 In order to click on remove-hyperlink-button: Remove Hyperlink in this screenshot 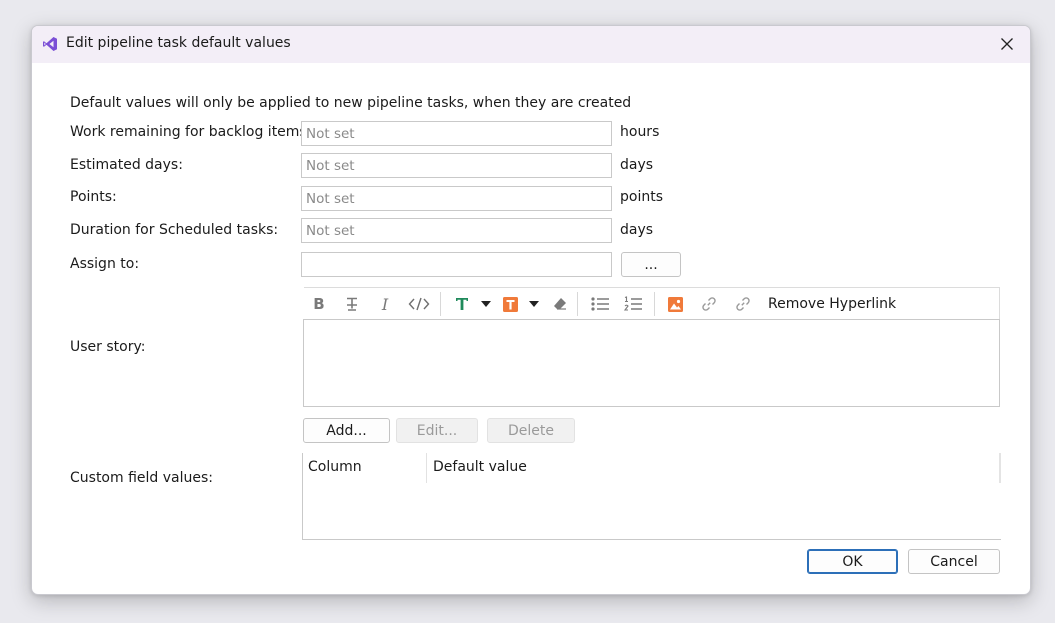, I will do `click(832, 304)`.